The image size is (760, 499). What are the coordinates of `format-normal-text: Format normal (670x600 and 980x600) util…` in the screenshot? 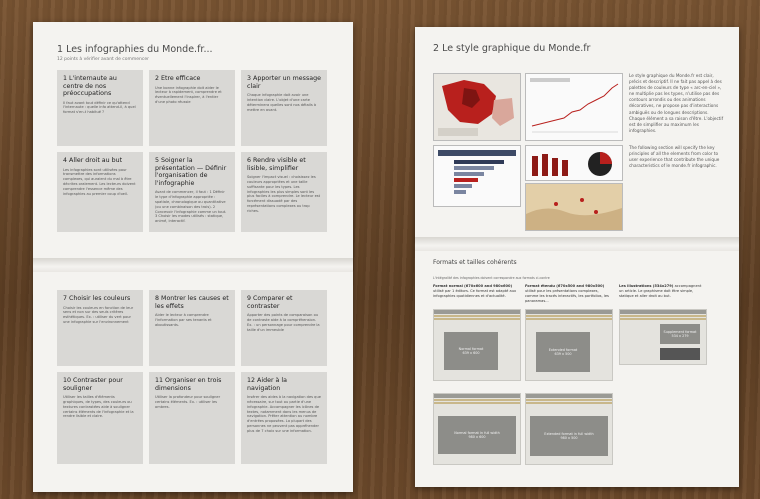 It's located at (475, 291).